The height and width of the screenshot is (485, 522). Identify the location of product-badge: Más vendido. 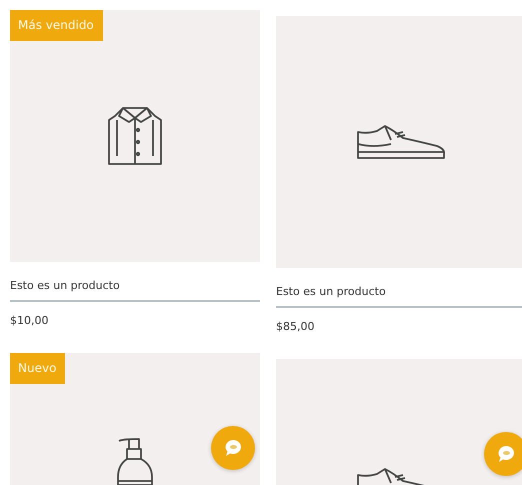
(56, 25).